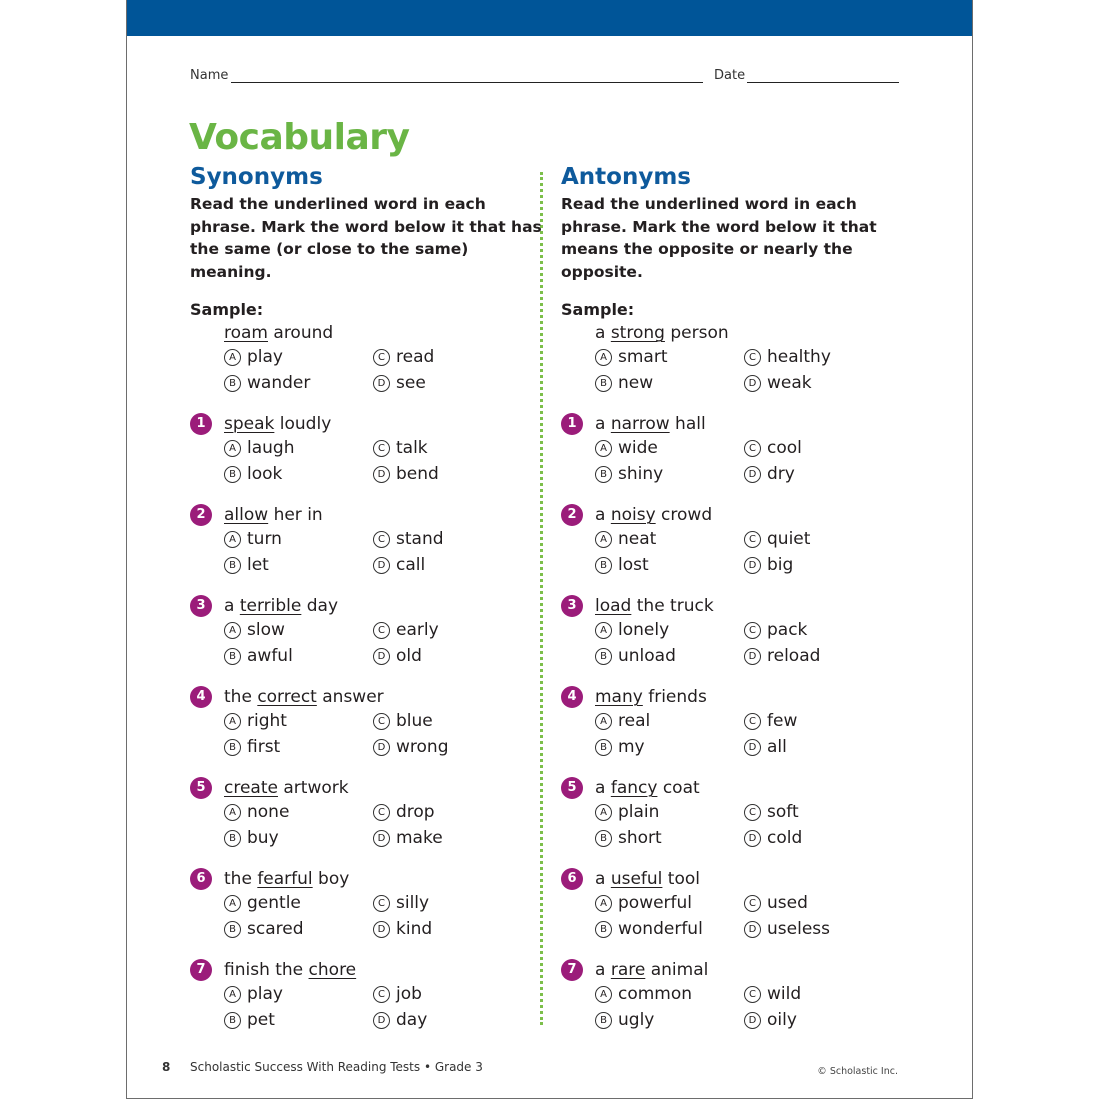 Image resolution: width=1100 pixels, height=1100 pixels. I want to click on answer-option-d: Dbig, so click(819, 566).